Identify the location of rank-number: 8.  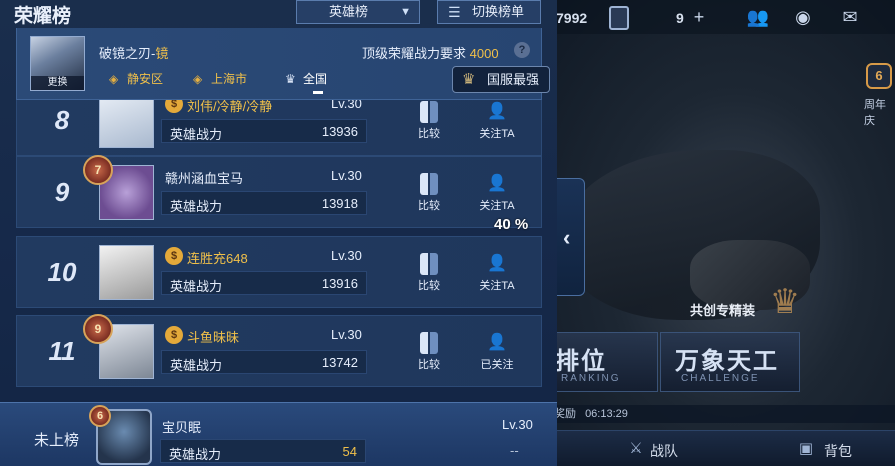
(62, 120).